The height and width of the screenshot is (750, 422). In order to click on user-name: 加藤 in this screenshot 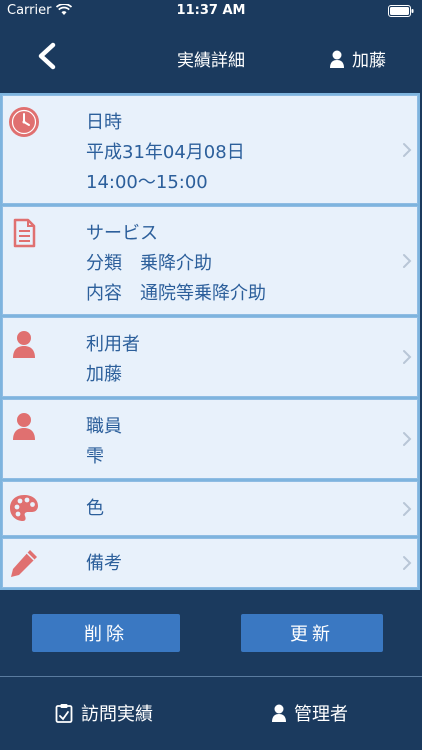, I will do `click(369, 61)`.